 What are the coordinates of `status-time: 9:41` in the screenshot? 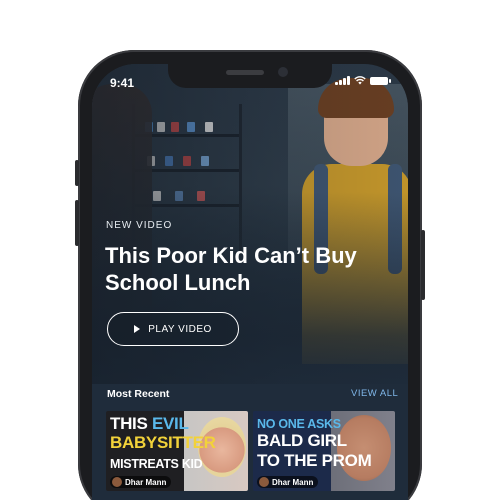 It's located at (122, 83).